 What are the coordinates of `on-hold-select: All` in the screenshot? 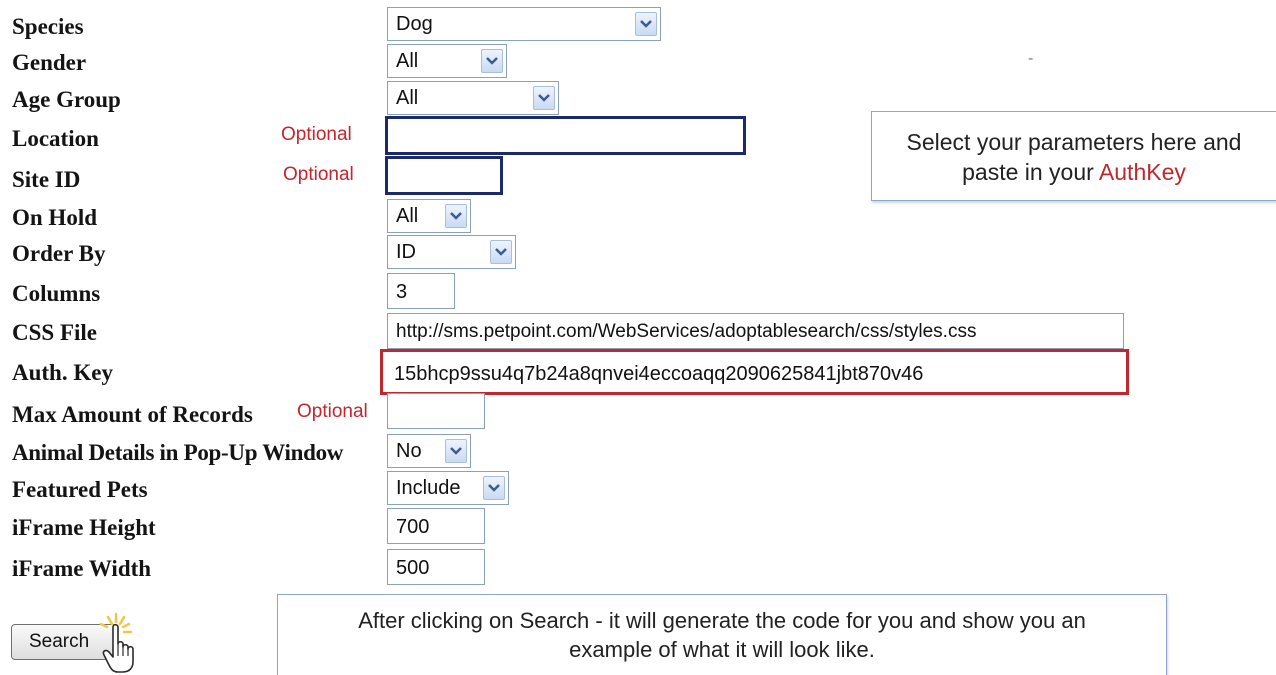 It's located at (429, 216).